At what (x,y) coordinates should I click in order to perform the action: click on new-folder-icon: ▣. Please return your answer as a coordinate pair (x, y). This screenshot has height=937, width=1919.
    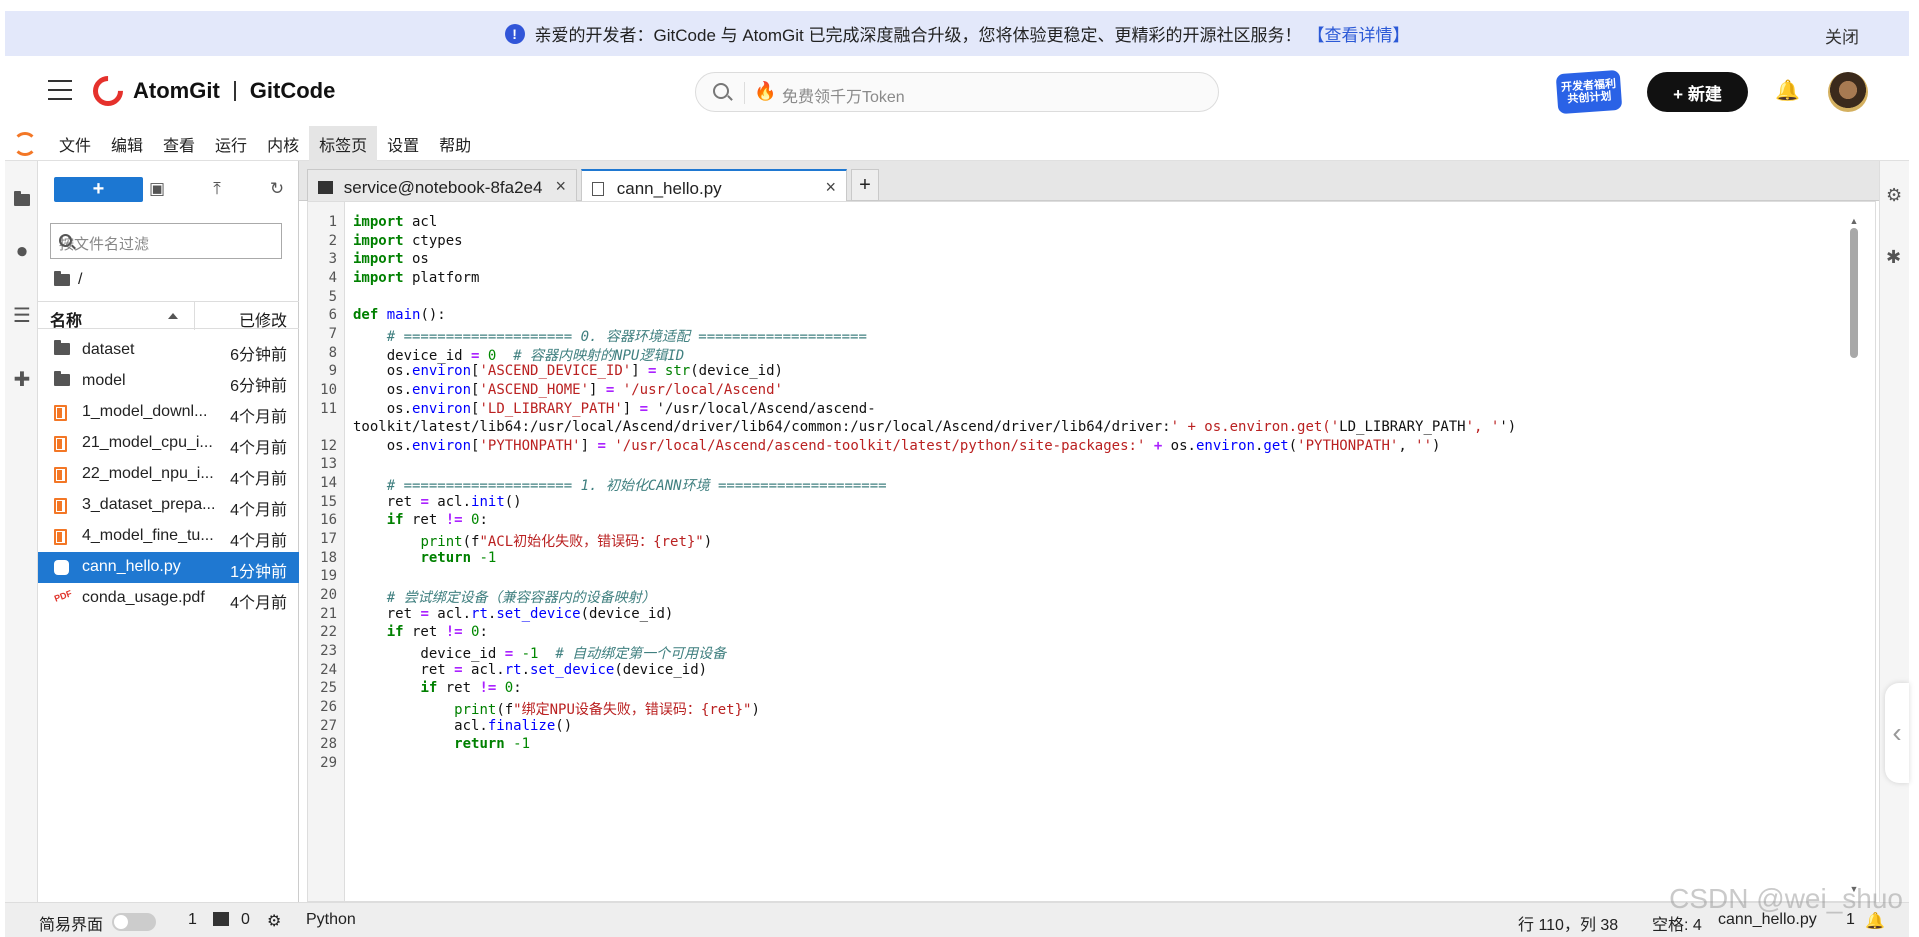
    Looking at the image, I should click on (157, 189).